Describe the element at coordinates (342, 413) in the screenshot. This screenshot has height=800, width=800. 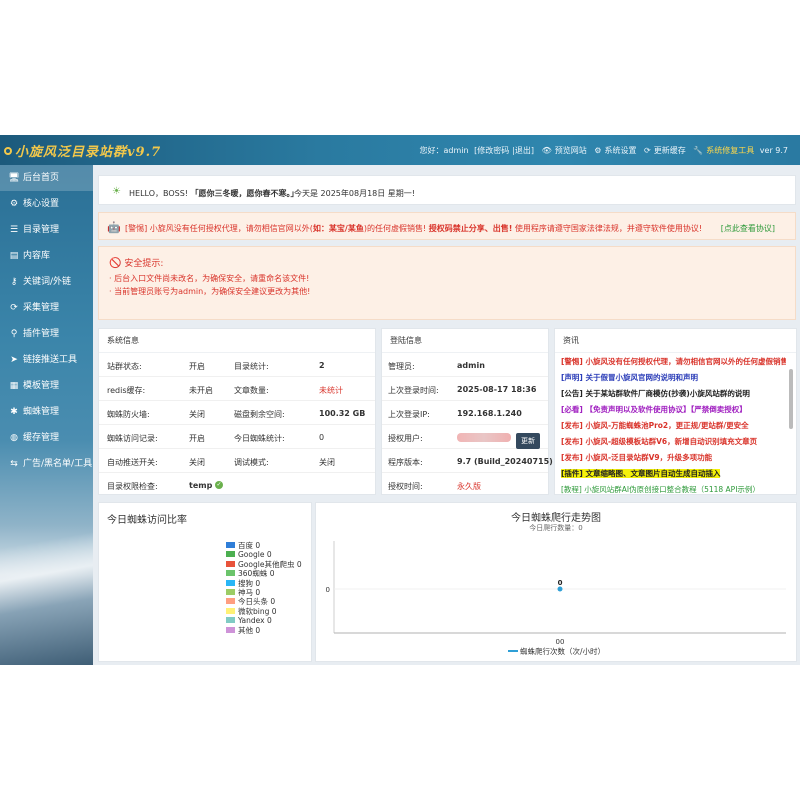
I see `system-value: 100.32 GB` at that location.